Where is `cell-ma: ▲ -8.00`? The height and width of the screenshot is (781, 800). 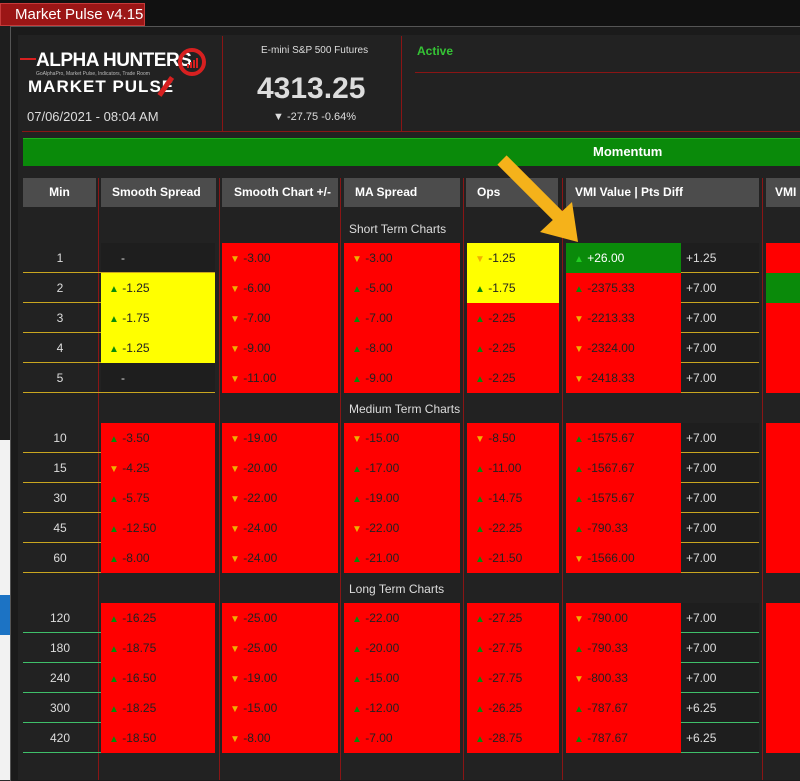
cell-ma: ▲ -8.00 is located at coordinates (402, 348).